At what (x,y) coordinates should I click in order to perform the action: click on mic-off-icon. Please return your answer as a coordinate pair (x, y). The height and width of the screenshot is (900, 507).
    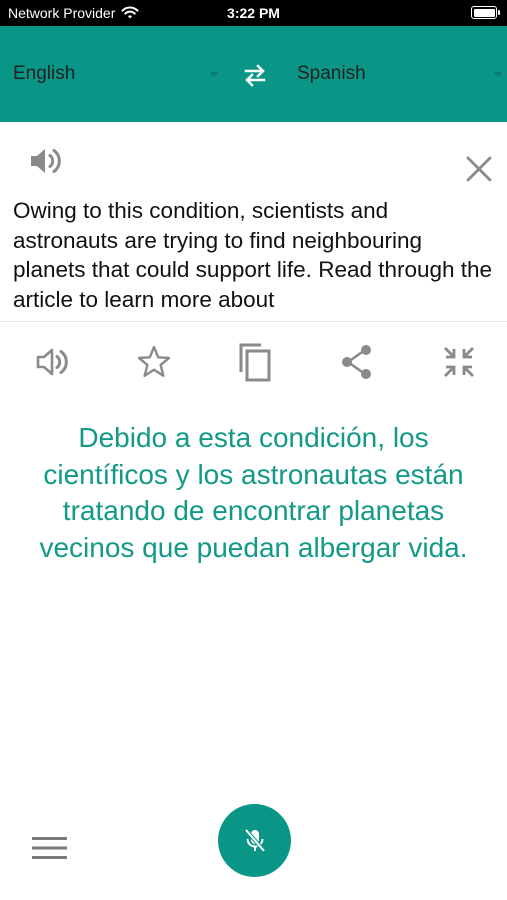
    Looking at the image, I should click on (254, 840).